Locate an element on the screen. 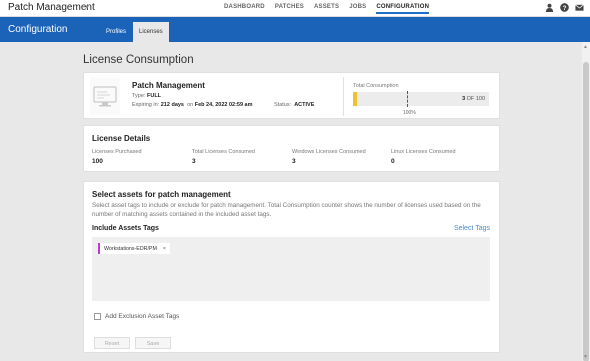 This screenshot has width=590, height=361. section-header-band: Configuration Profiles Licenses is located at coordinates (295, 29).